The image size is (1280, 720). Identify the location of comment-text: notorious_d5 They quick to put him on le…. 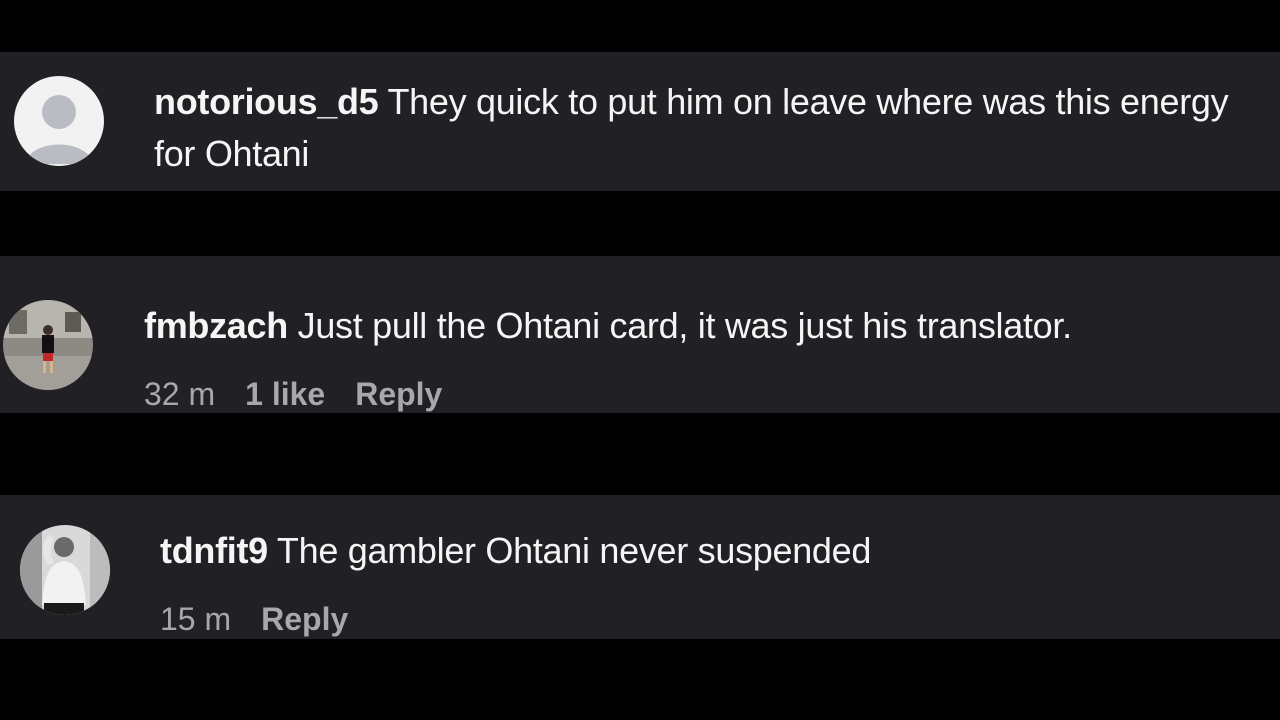
(709, 128).